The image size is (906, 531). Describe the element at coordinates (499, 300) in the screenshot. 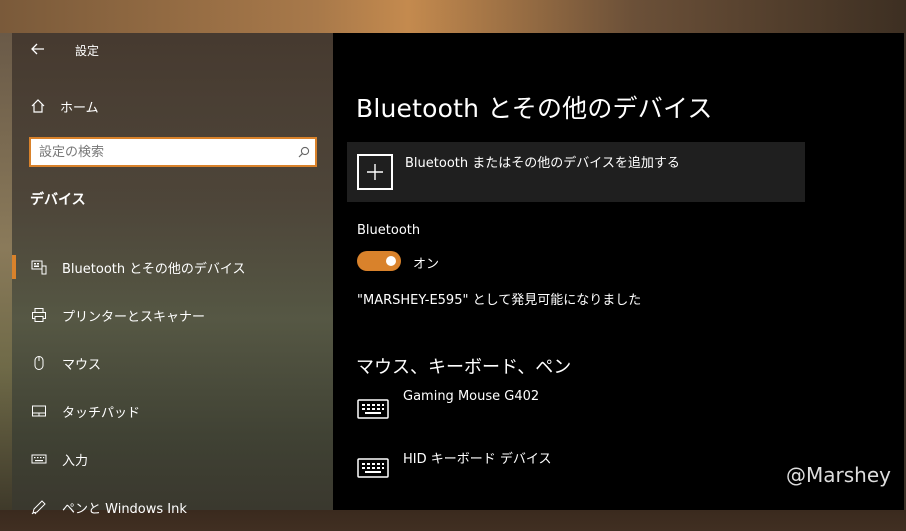

I see `discoverable-status: "MARSHEY-E595" として発見可能になりました` at that location.